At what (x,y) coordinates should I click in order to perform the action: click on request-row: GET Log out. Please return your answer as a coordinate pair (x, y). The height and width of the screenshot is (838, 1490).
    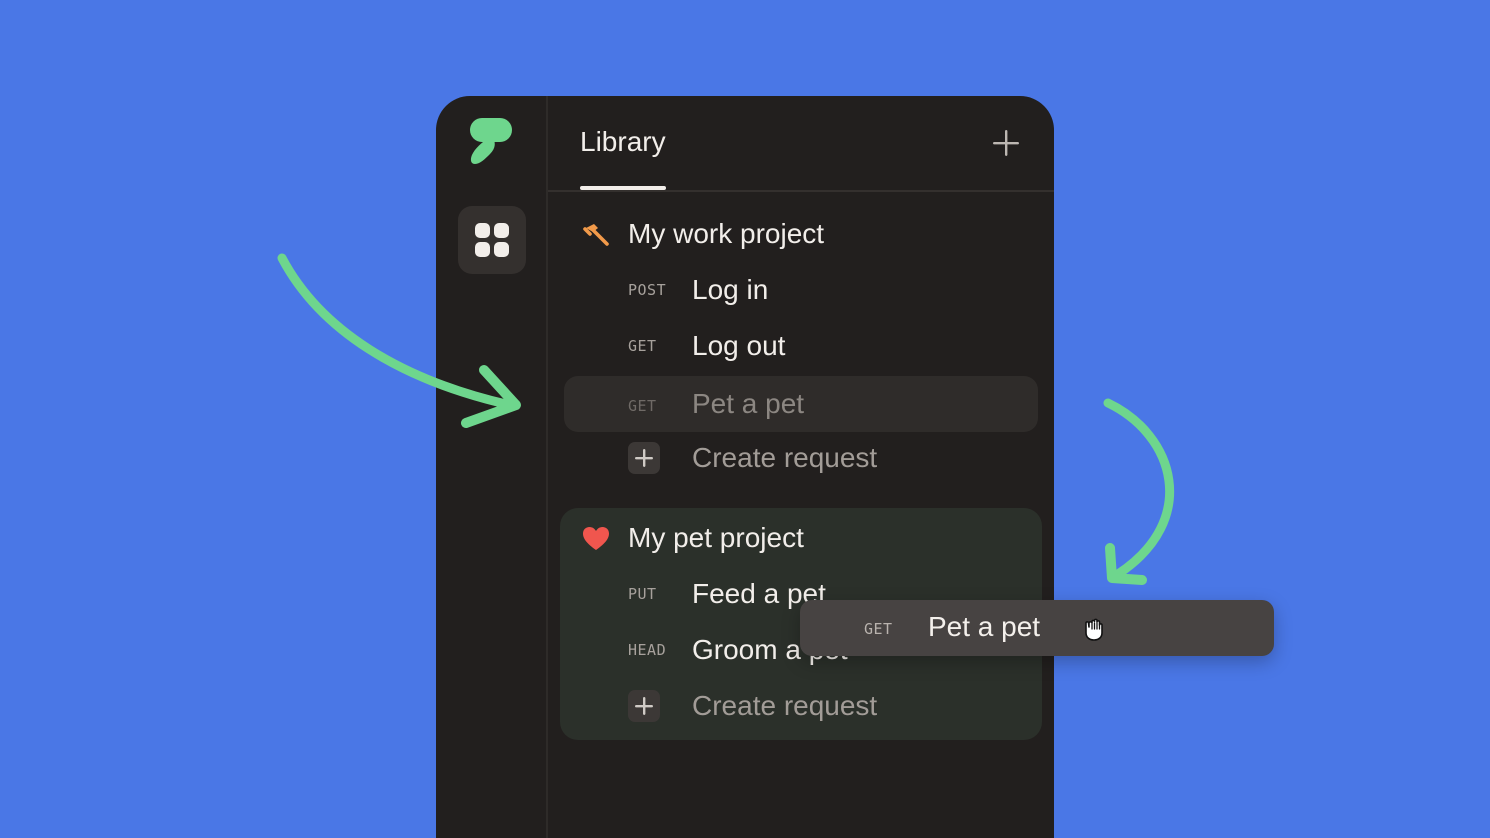
    Looking at the image, I should click on (801, 346).